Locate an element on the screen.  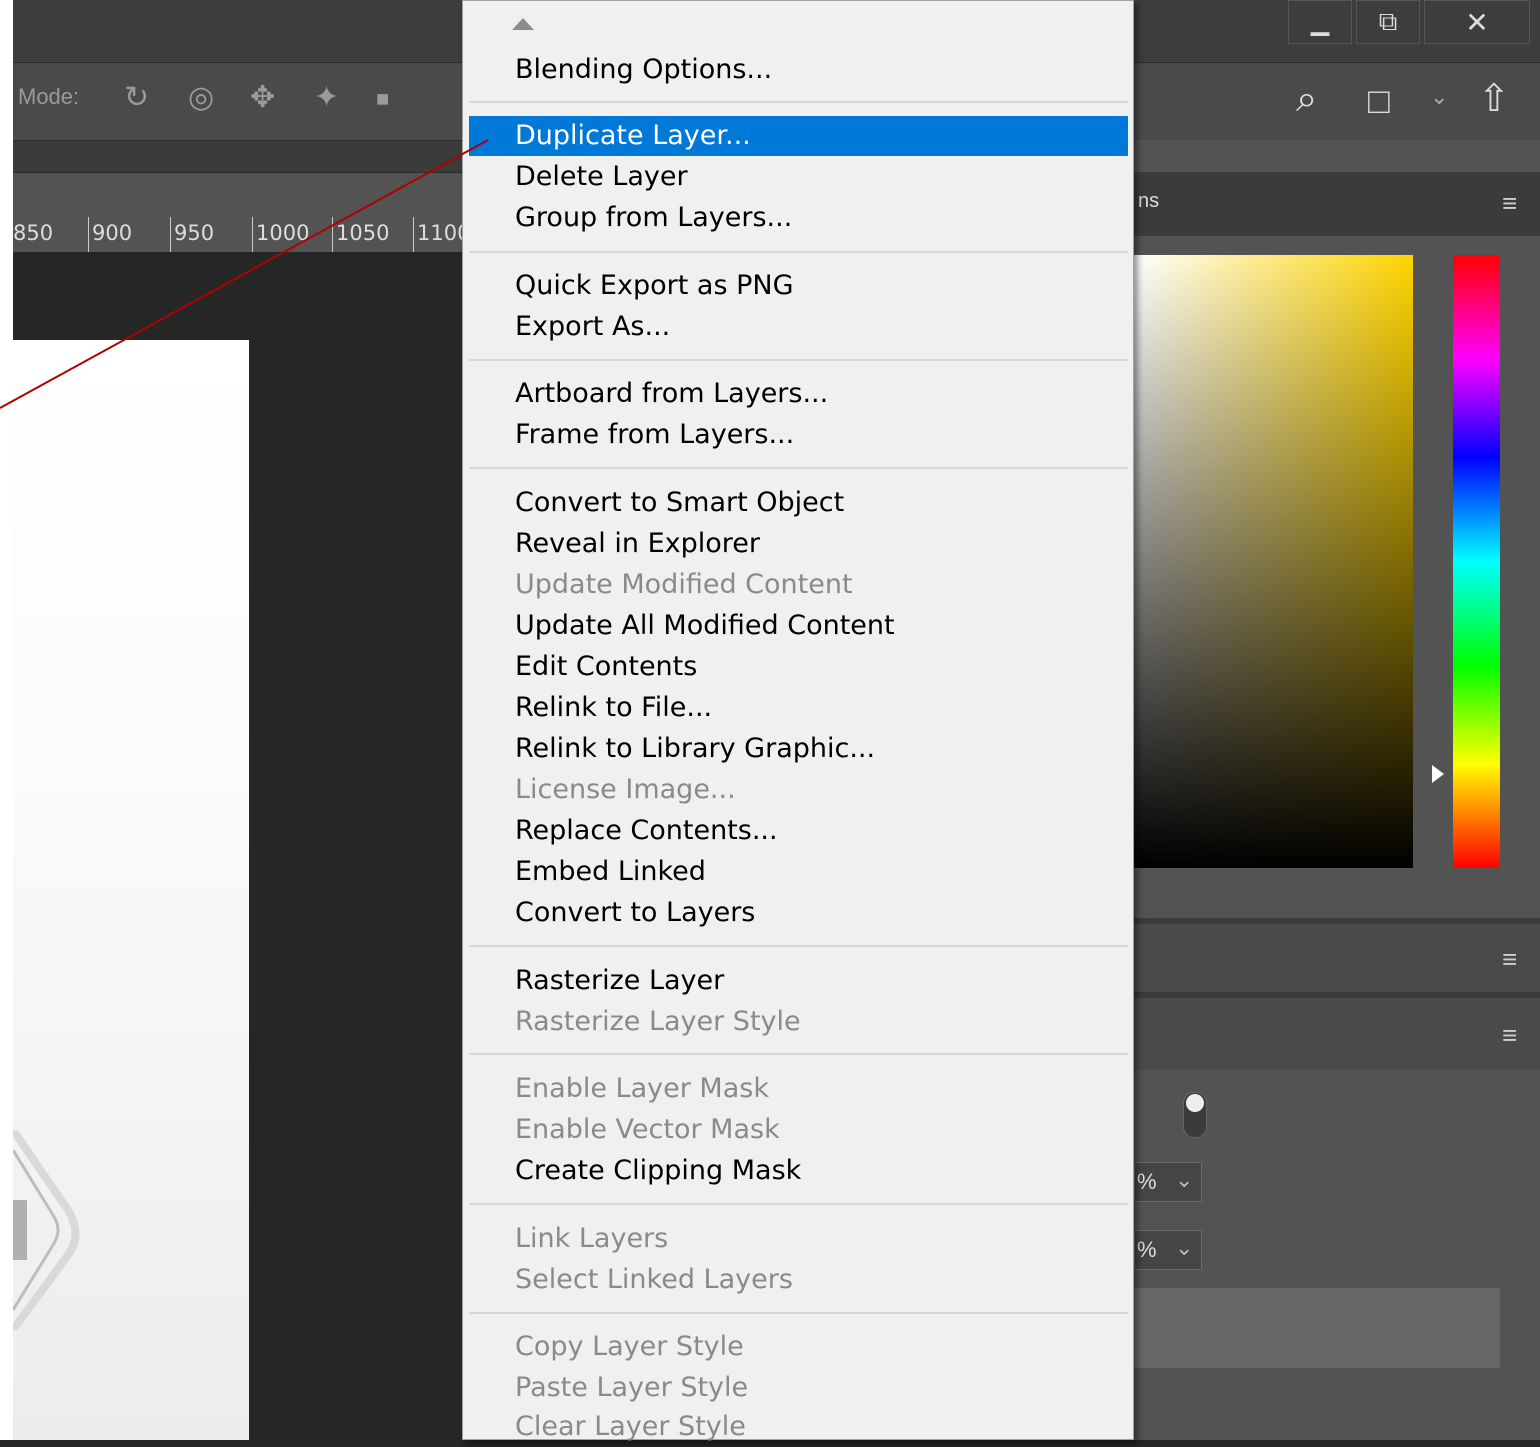
menu-item-convert-smart-object: Convert to Smart Object is located at coordinates (798, 503).